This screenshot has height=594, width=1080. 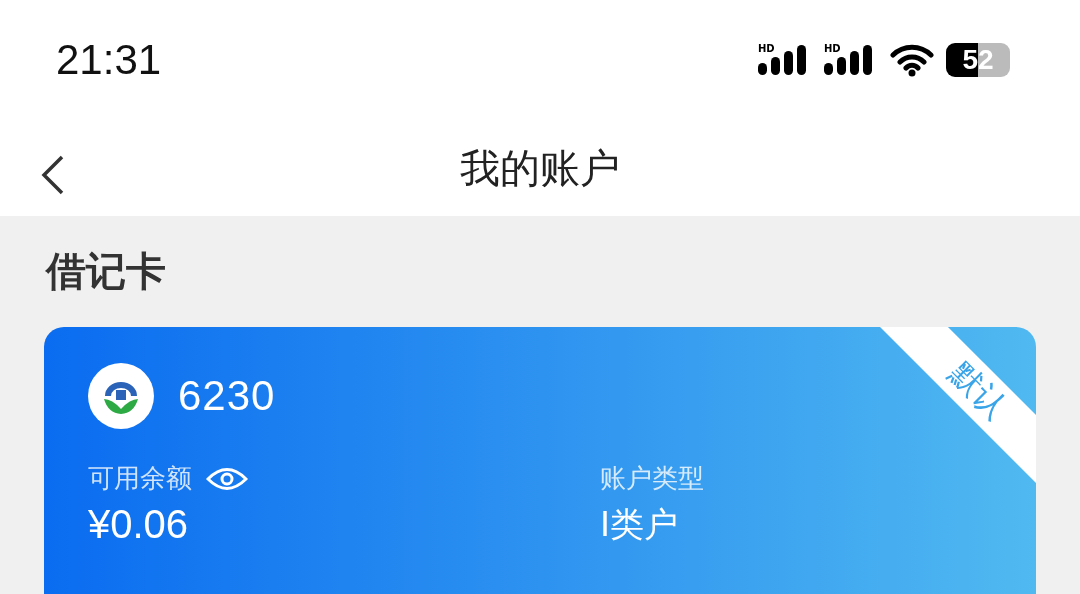 What do you see at coordinates (121, 396) in the screenshot?
I see `bank-logo-icon` at bounding box center [121, 396].